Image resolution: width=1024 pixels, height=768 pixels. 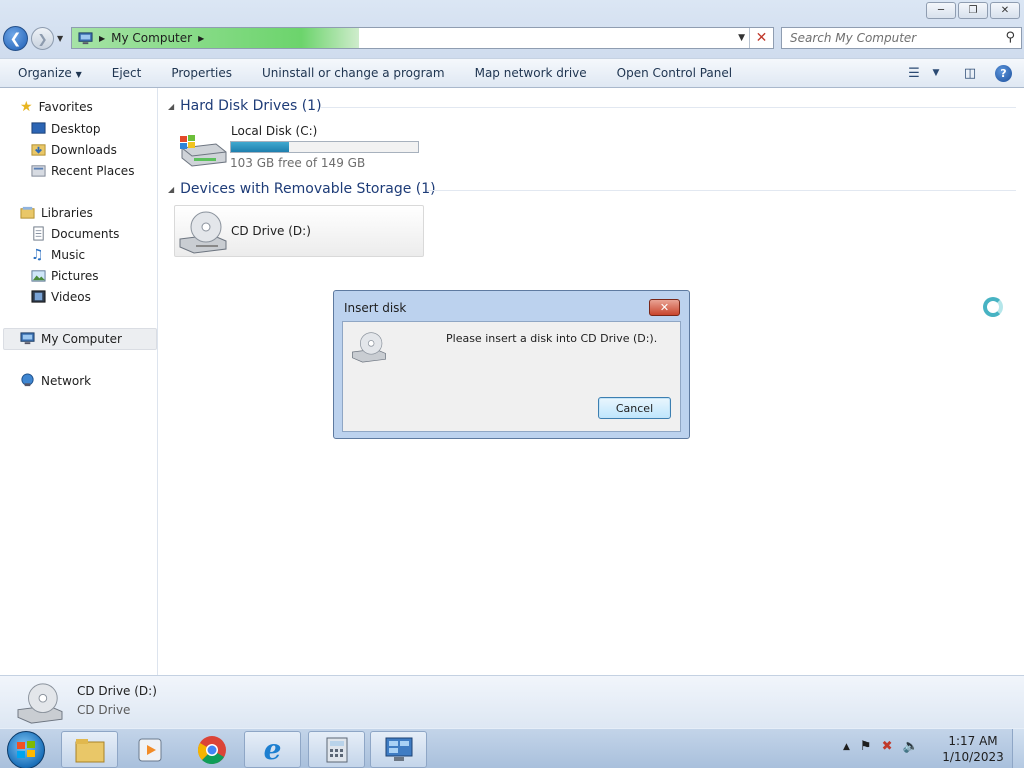 I want to click on local-disk-c-free-space: 103 GB free of 149 GB, so click(x=298, y=163).